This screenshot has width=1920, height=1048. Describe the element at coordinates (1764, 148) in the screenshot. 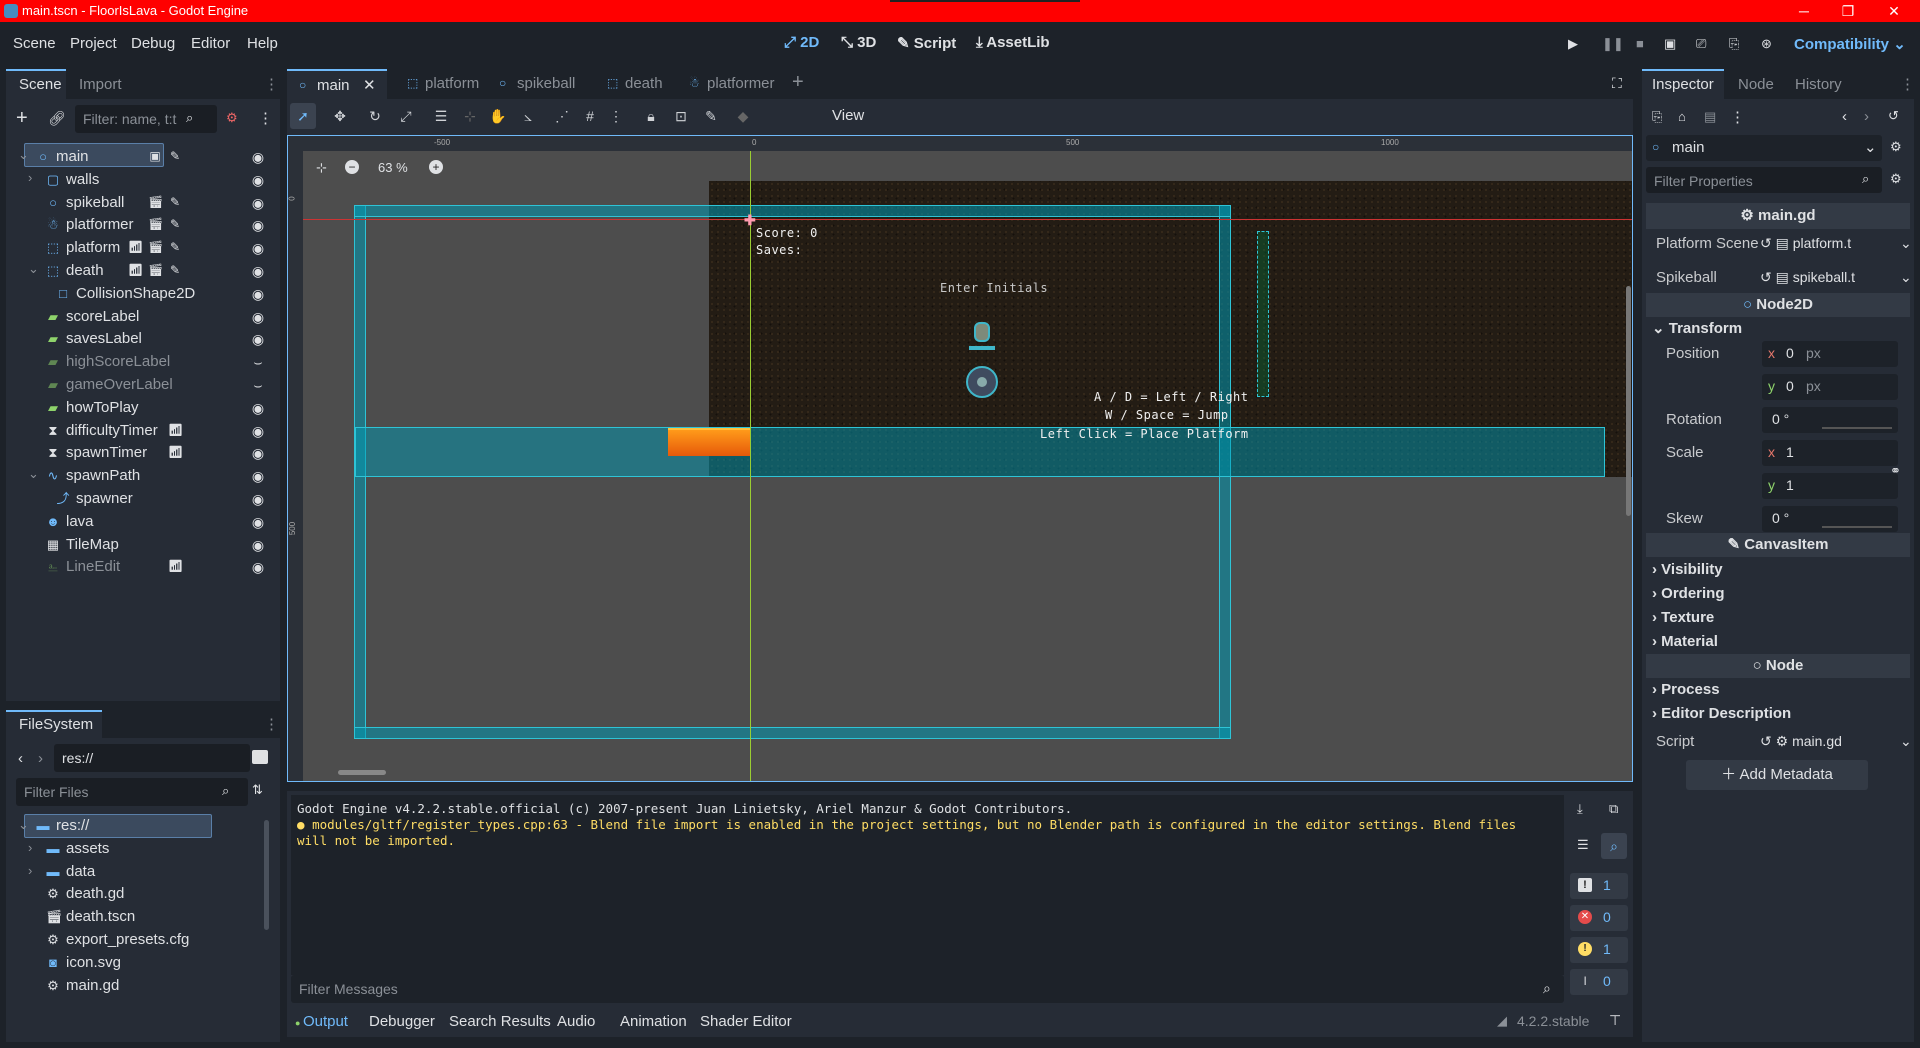

I see `object-selector: ○ main ⌄` at that location.